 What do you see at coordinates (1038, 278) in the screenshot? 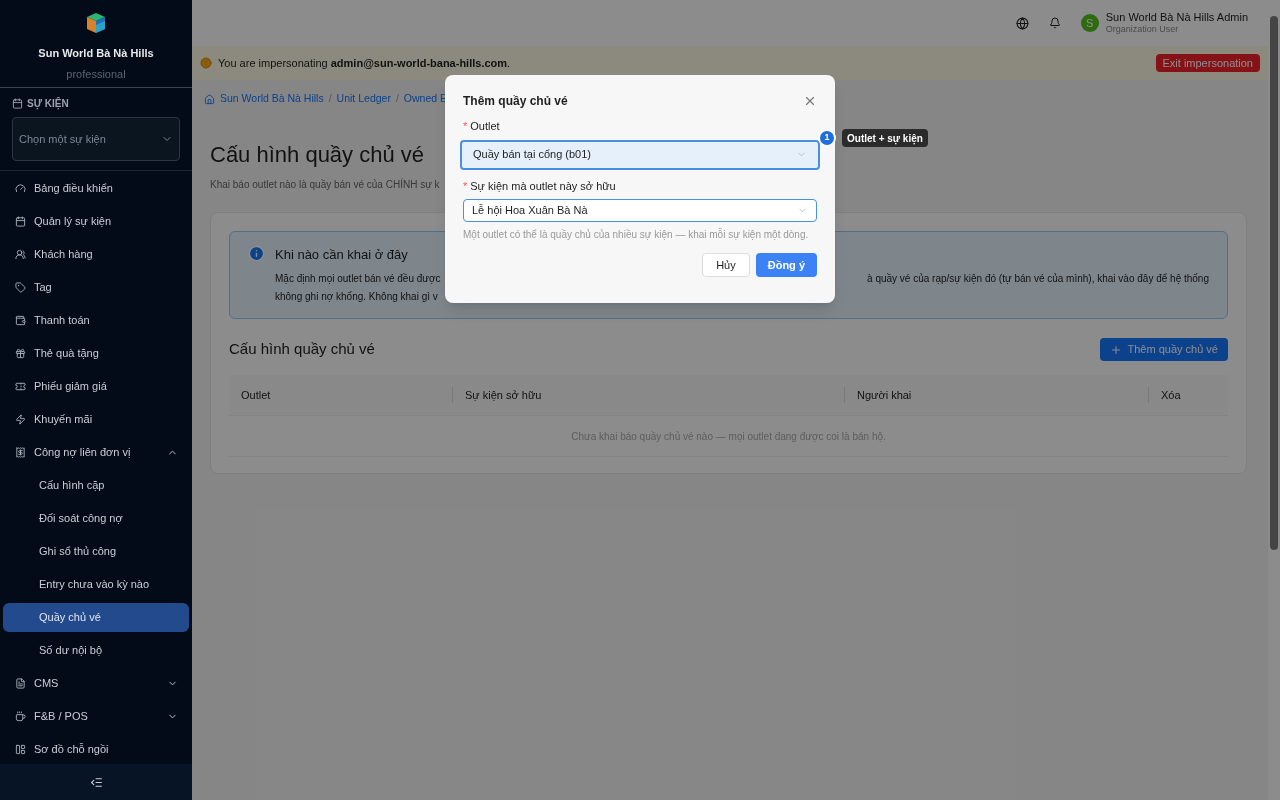
I see `alert-text: à quầy vé của rạp/sự kiện đó (tự bán vé của mình), khai vào đây để hệ thống` at bounding box center [1038, 278].